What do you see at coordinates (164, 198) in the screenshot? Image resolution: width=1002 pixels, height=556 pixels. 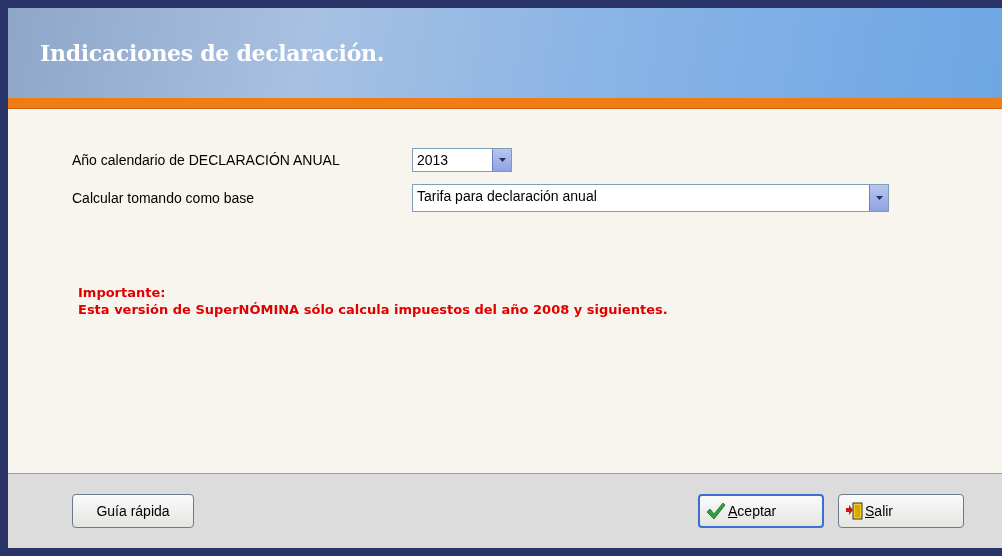 I see `field-label: Calcular tomando como base` at bounding box center [164, 198].